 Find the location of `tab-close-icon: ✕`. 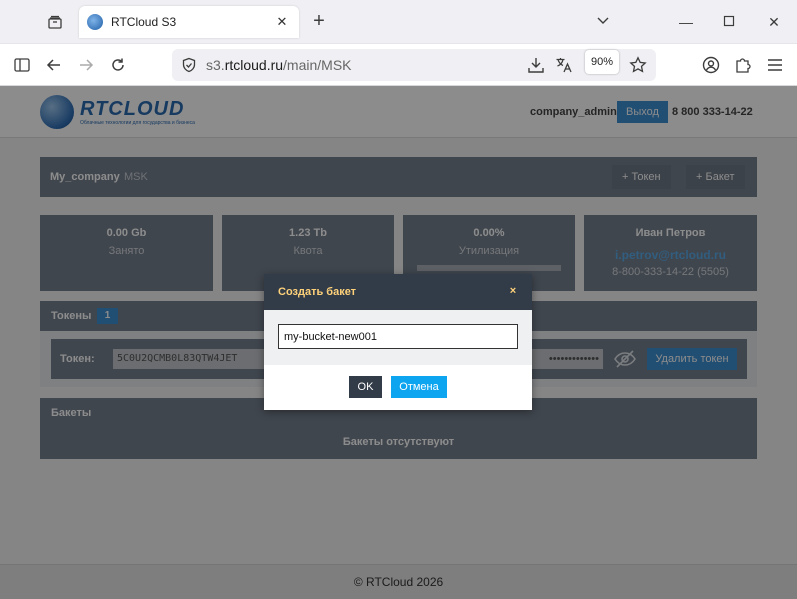

tab-close-icon: ✕ is located at coordinates (282, 22).